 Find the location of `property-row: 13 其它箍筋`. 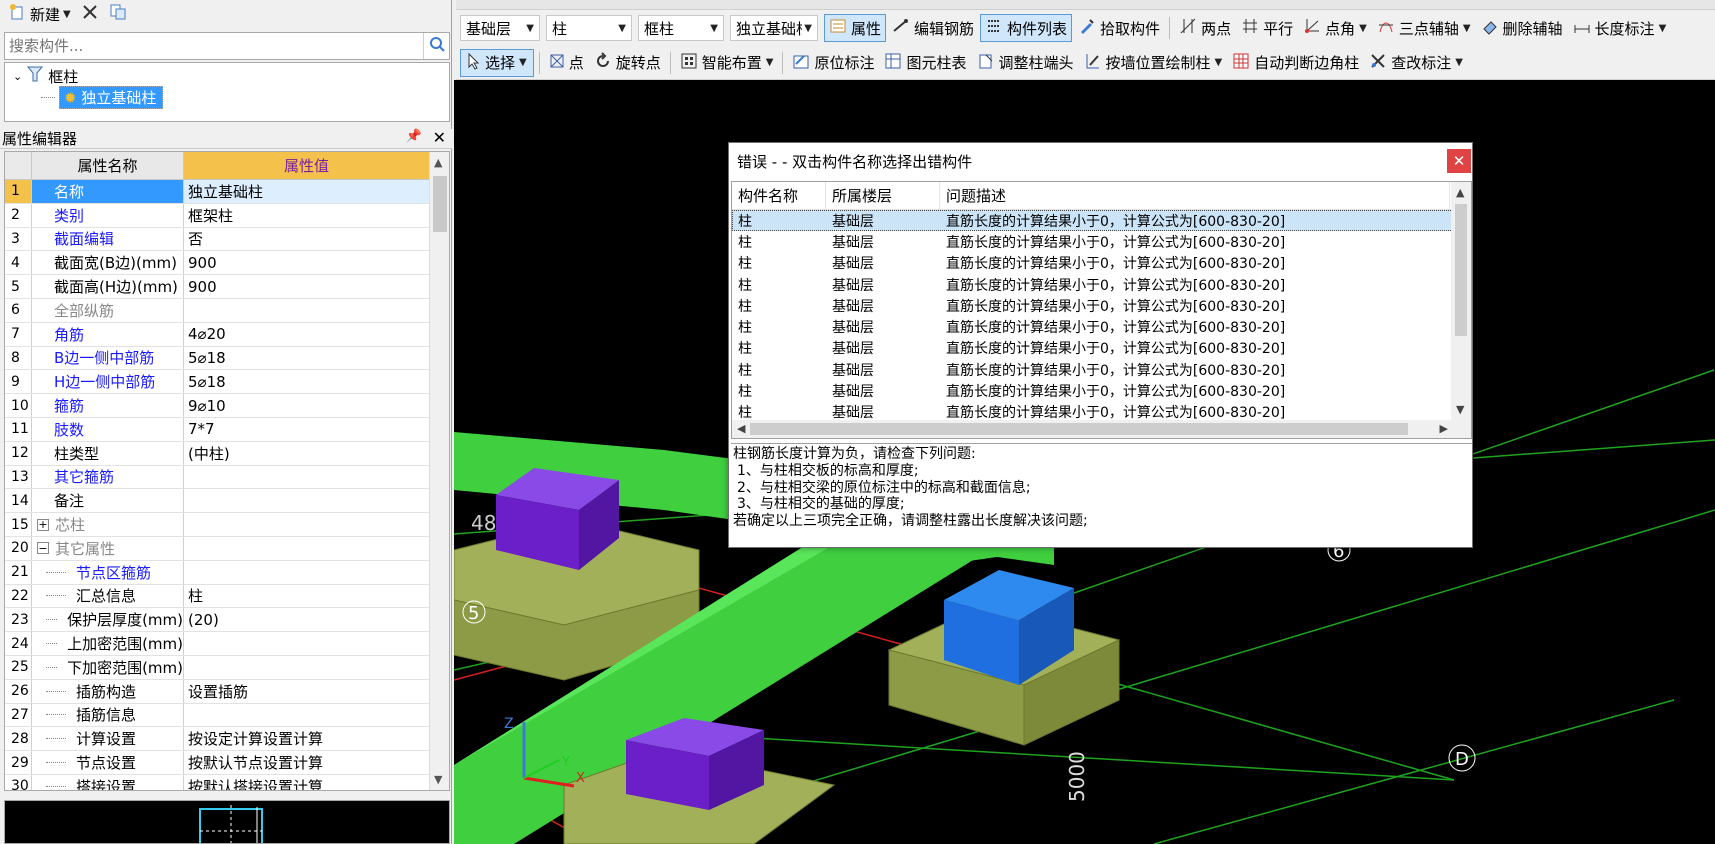

property-row: 13 其它箍筋 is located at coordinates (217, 477).